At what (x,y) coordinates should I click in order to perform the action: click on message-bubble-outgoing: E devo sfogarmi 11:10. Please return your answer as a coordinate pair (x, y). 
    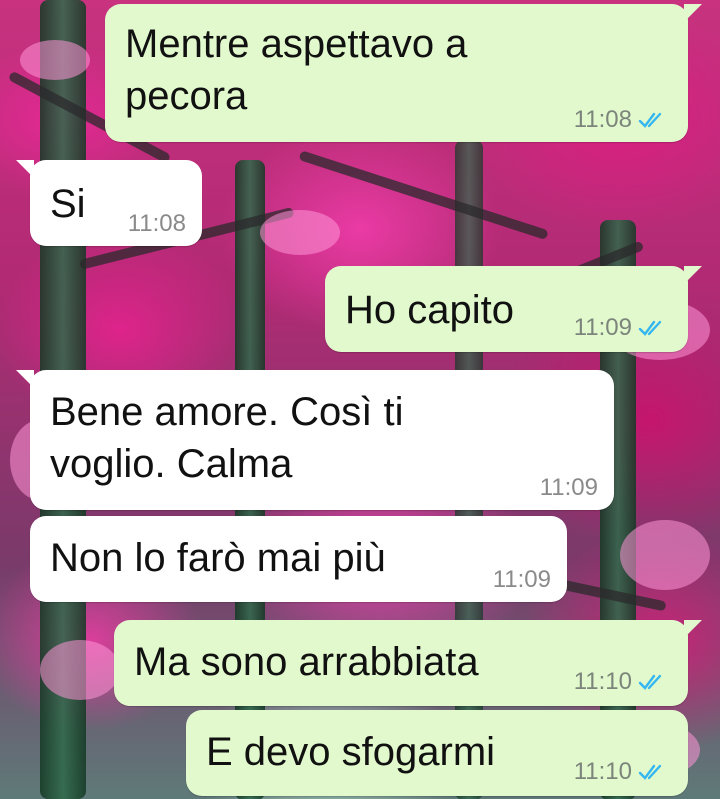
    Looking at the image, I should click on (437, 753).